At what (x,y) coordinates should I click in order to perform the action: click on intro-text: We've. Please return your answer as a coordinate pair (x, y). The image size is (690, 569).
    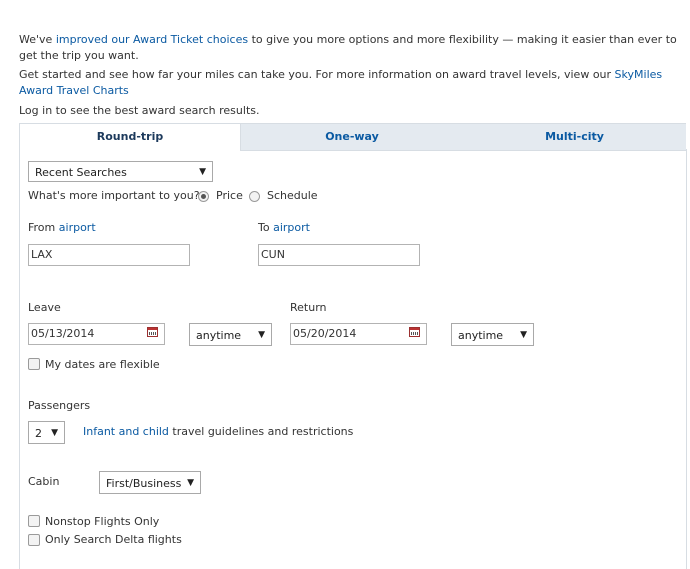
    Looking at the image, I should click on (37, 39).